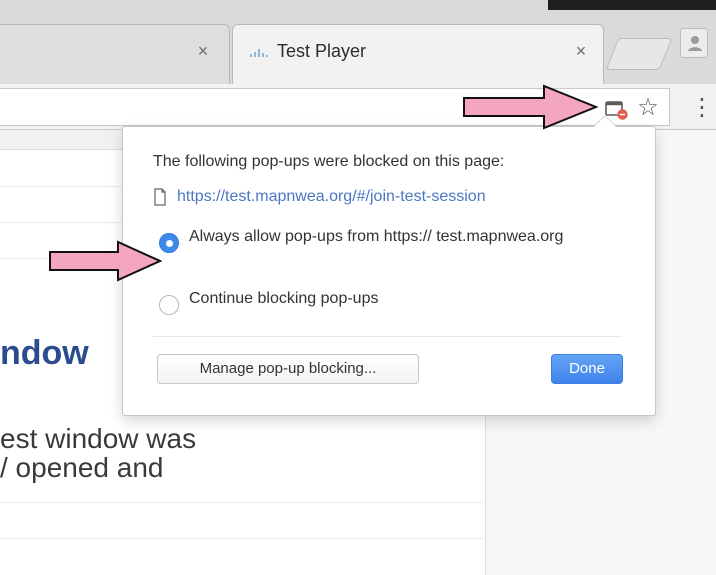 The width and height of the screenshot is (716, 575). Describe the element at coordinates (44, 353) in the screenshot. I see `page-heading-fragment: ndow` at that location.